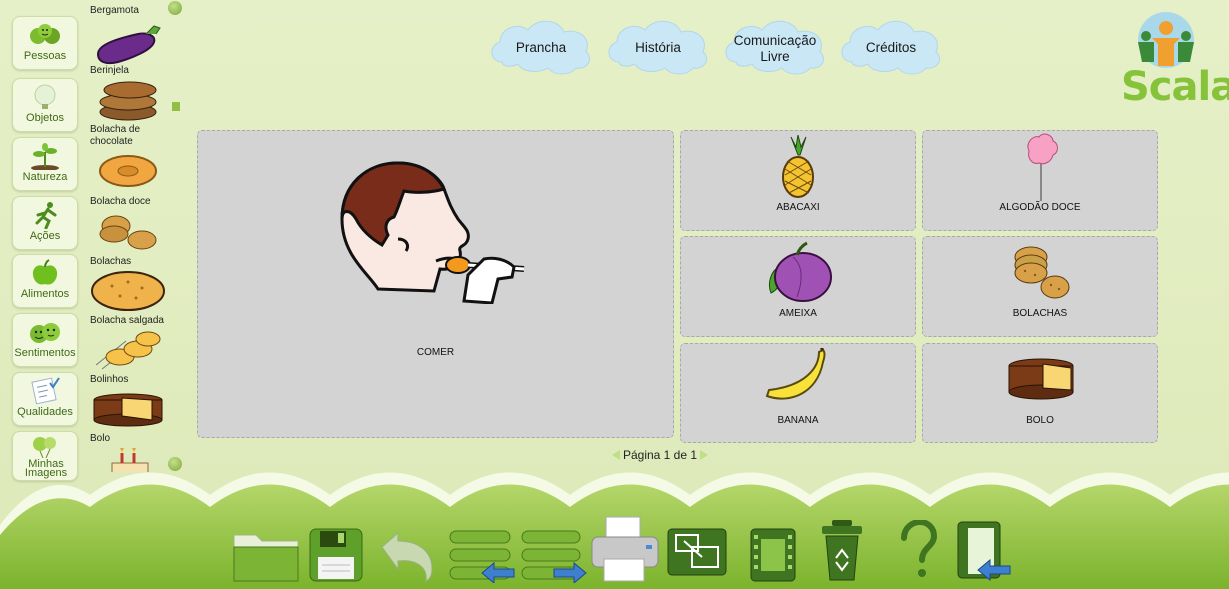 The width and height of the screenshot is (1229, 589). I want to click on save-icon, so click(336, 555).